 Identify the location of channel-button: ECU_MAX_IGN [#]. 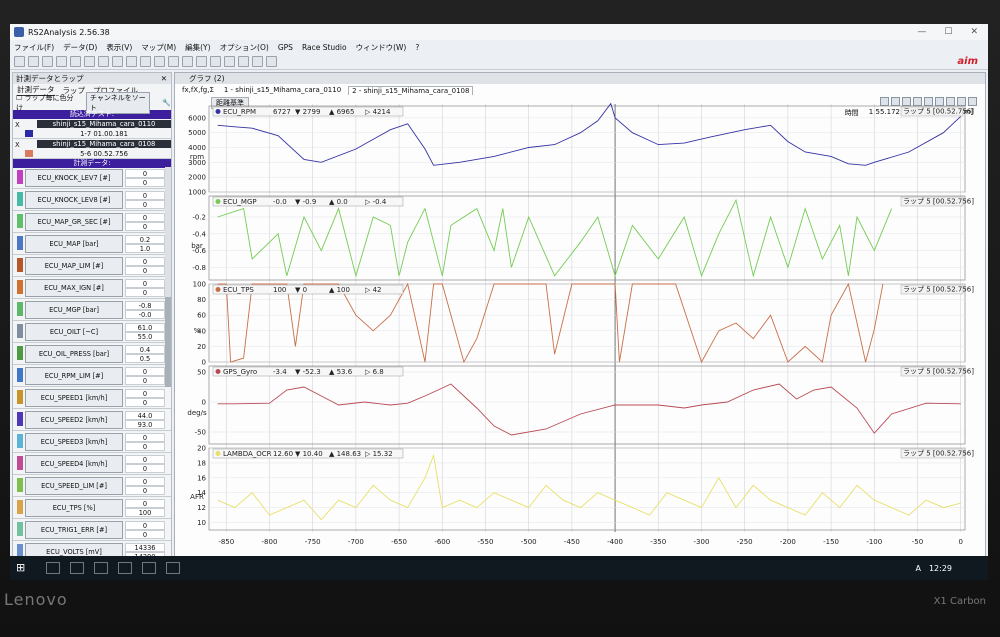
(74, 288).